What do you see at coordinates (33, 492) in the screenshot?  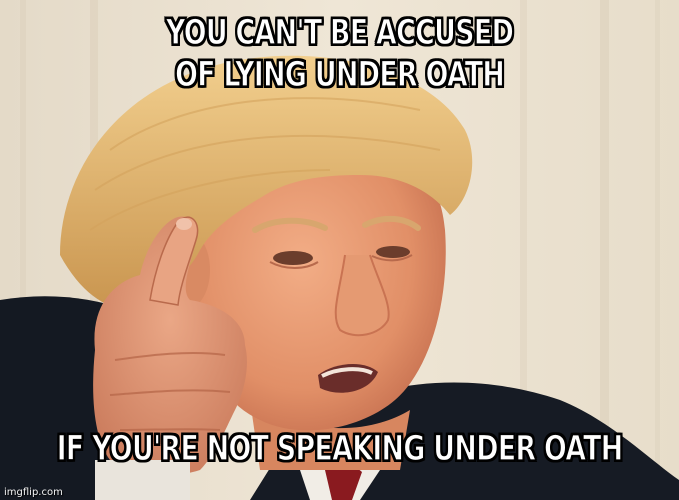 I see `watermark-text: imgflip.com` at bounding box center [33, 492].